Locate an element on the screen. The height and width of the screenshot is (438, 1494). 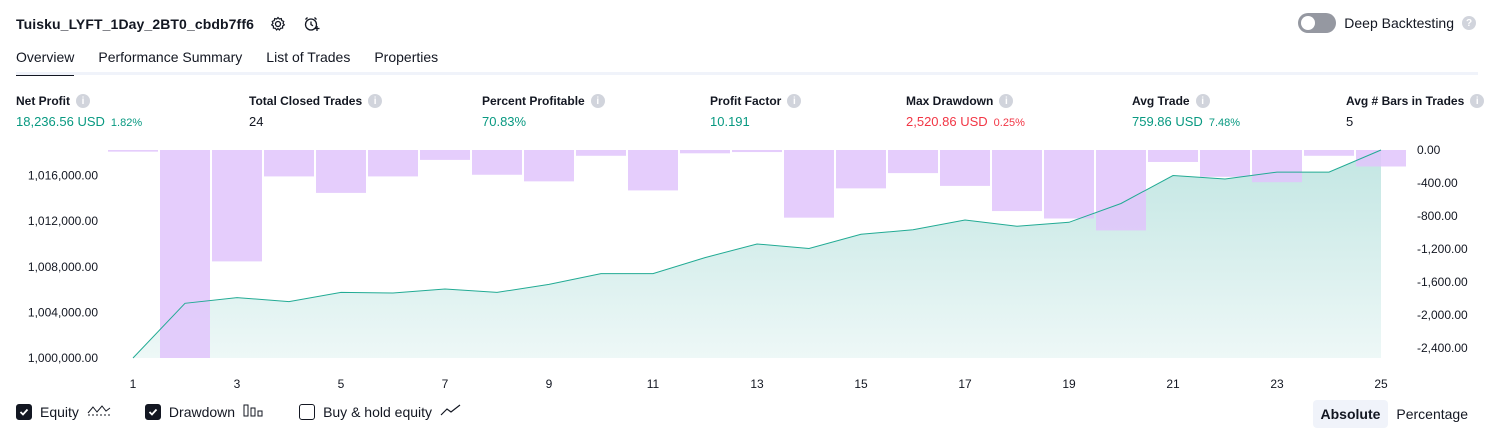
x-tick-label: 17 is located at coordinates (965, 384).